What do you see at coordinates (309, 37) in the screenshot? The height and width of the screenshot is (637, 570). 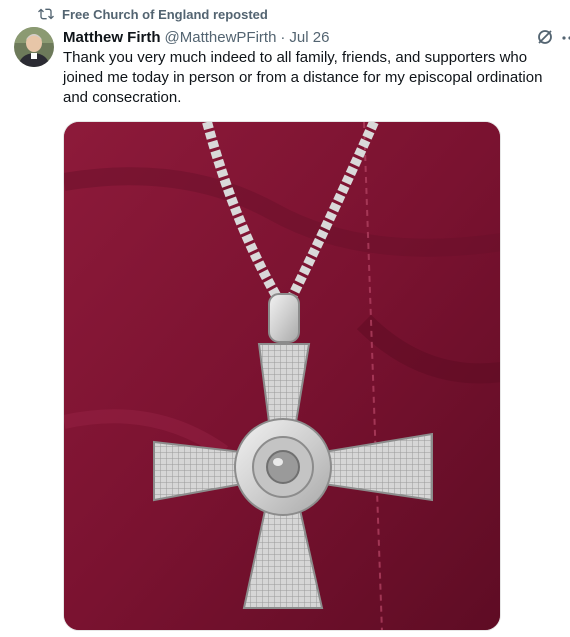 I see `tweet-date: Jul 26` at bounding box center [309, 37].